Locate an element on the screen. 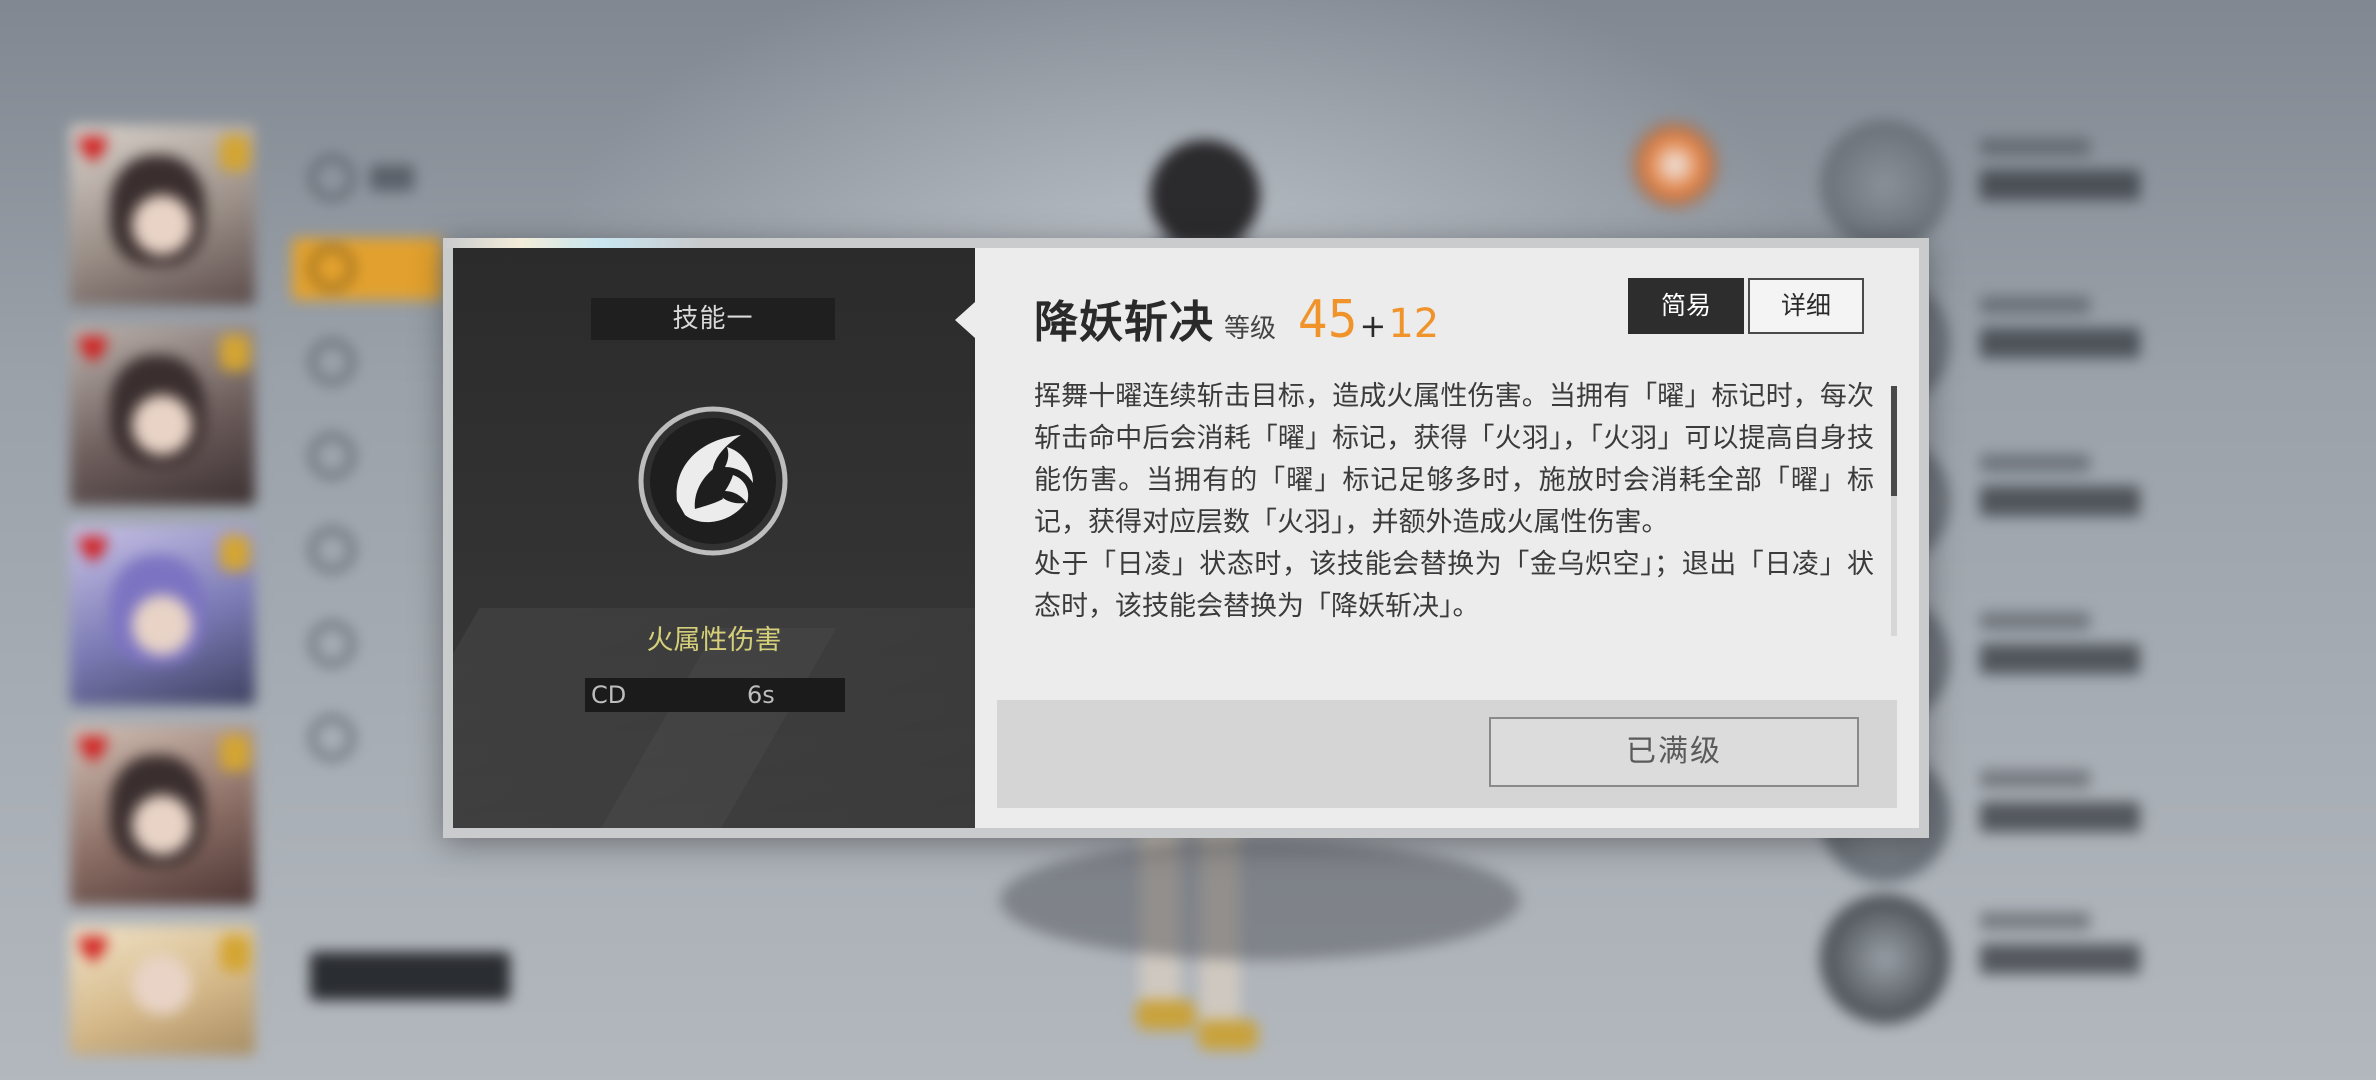 The image size is (2376, 1080). cooldown-label: CD is located at coordinates (609, 695).